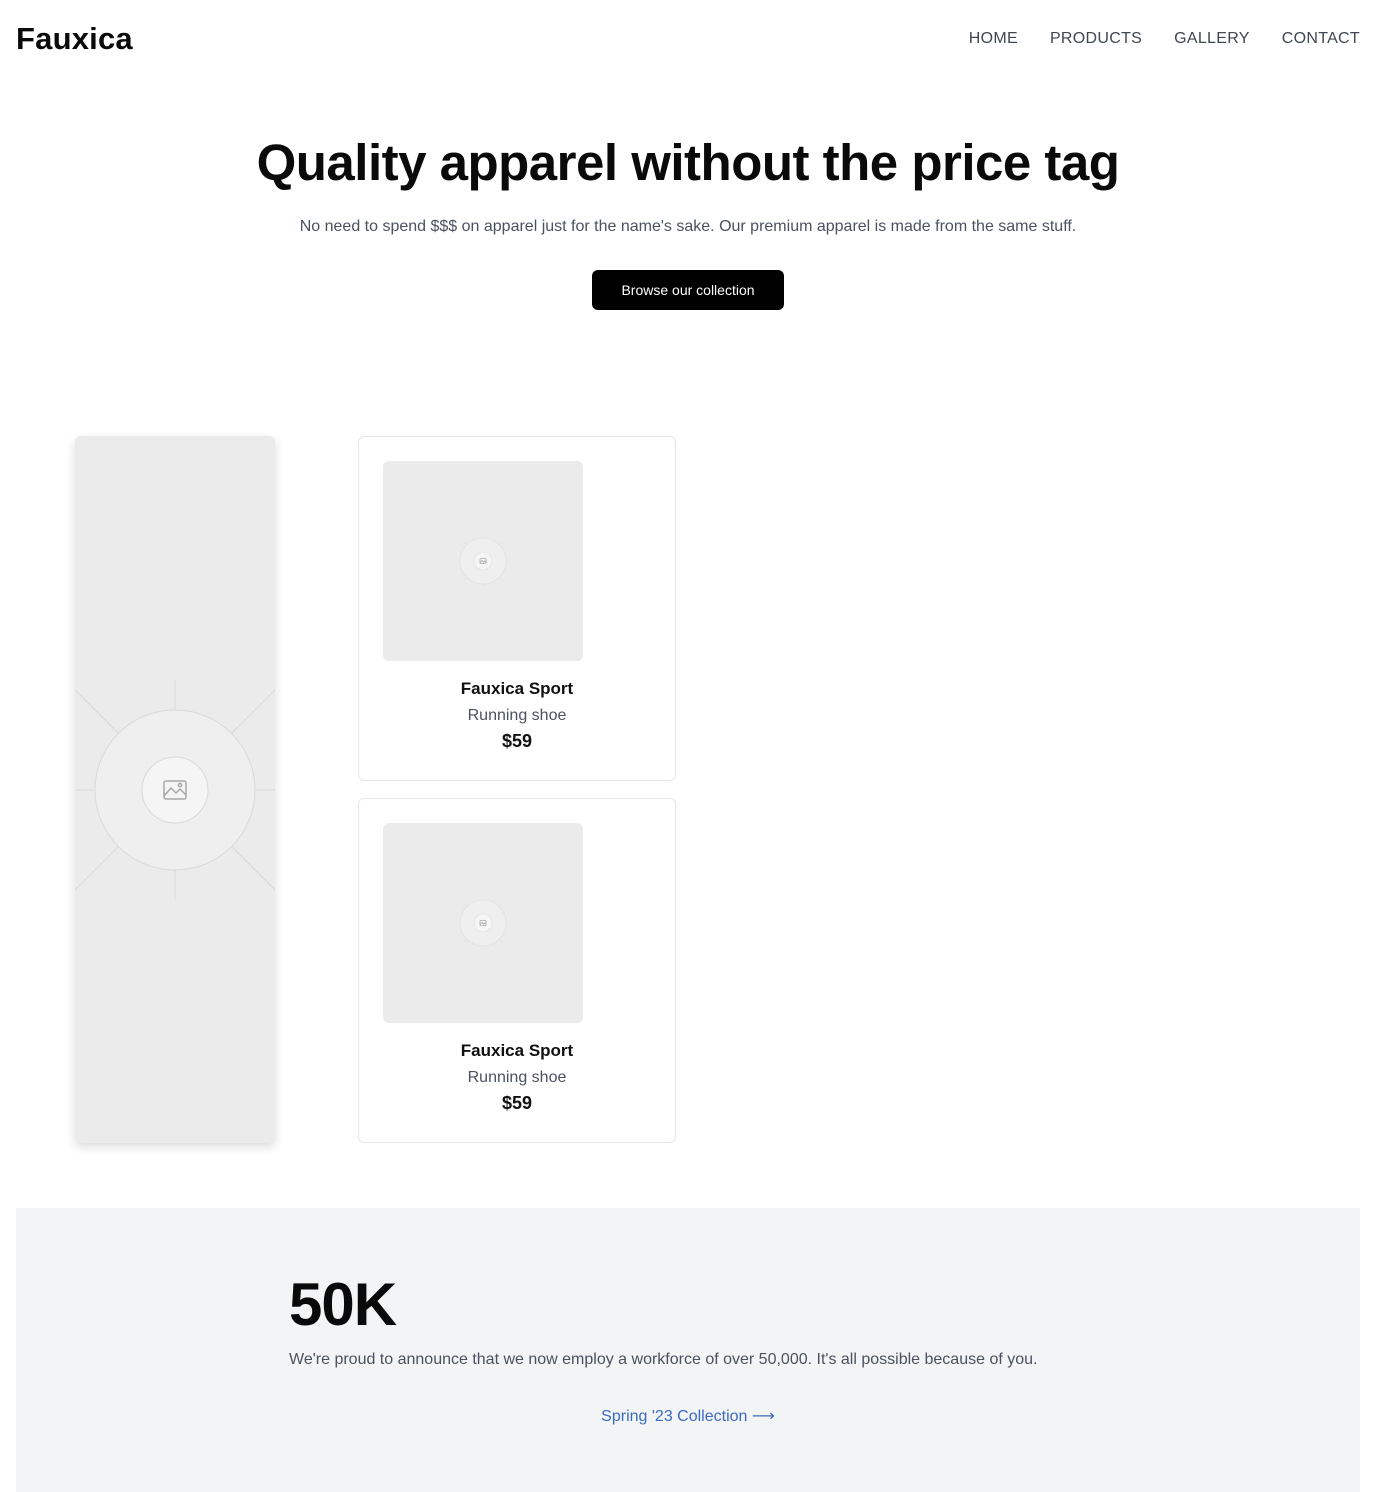  Describe the element at coordinates (688, 1416) in the screenshot. I see `spring-collection-link: Spring '23 Collection ⟶` at that location.